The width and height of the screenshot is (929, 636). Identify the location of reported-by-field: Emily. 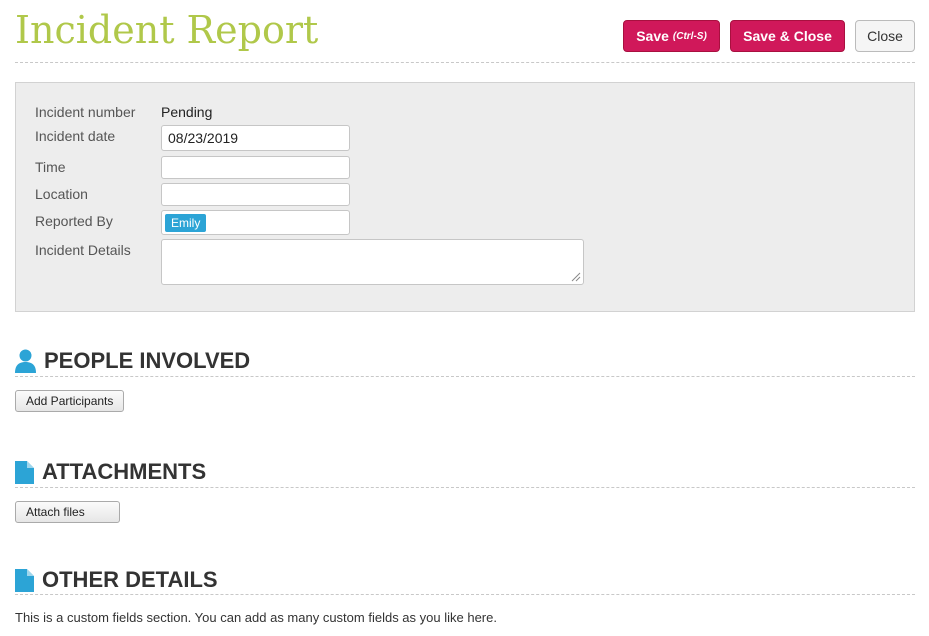
(255, 222).